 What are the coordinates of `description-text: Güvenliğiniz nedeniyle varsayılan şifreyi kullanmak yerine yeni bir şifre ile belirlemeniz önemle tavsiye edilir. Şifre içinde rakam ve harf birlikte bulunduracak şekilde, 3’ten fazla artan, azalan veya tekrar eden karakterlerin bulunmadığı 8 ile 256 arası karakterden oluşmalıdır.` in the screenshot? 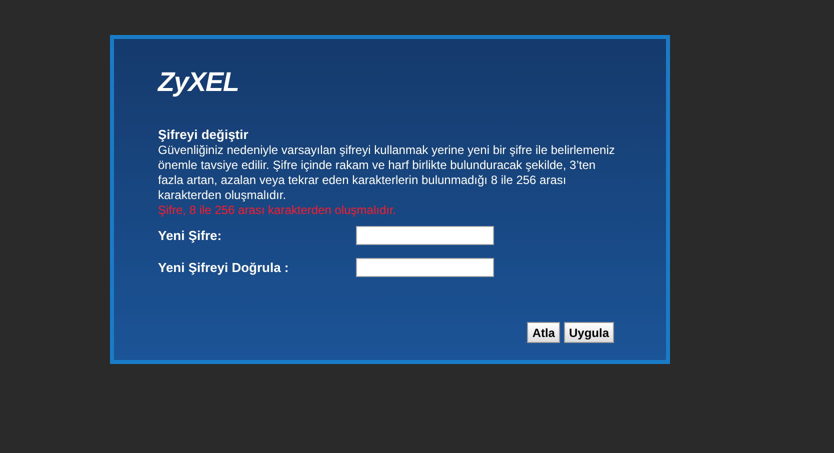 It's located at (387, 173).